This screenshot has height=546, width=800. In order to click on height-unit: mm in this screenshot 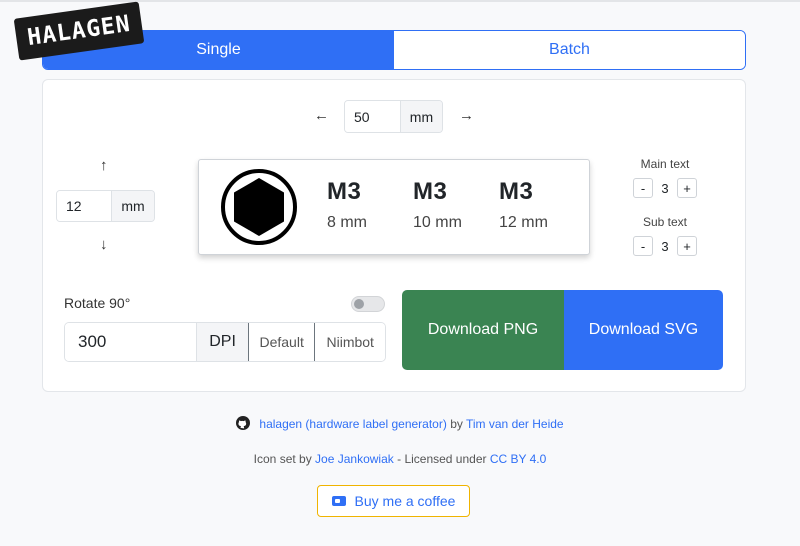, I will do `click(132, 206)`.